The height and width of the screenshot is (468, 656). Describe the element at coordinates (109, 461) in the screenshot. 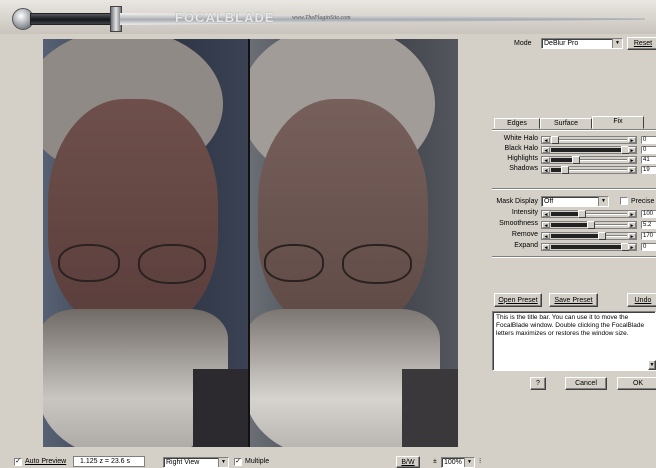

I see `coordinates-readout: 1.125 z = 23.6 s` at that location.